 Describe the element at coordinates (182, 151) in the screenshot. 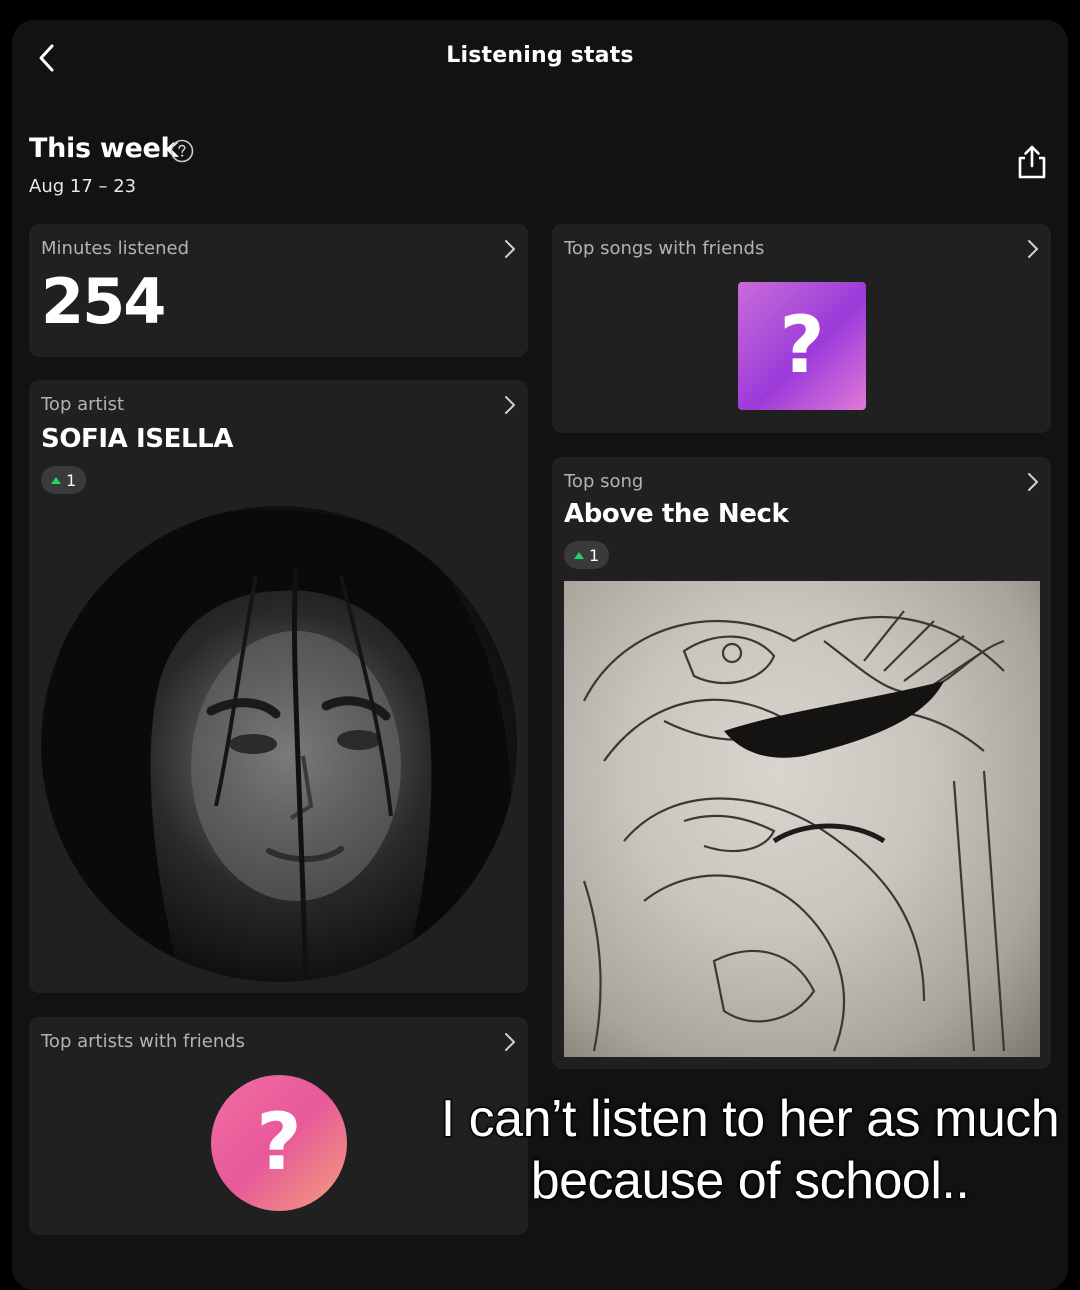

I see `help-icon` at that location.